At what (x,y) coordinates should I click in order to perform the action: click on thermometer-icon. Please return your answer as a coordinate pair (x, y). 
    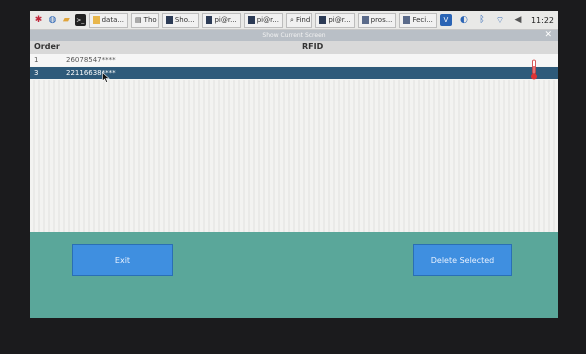
    Looking at the image, I should click on (534, 69).